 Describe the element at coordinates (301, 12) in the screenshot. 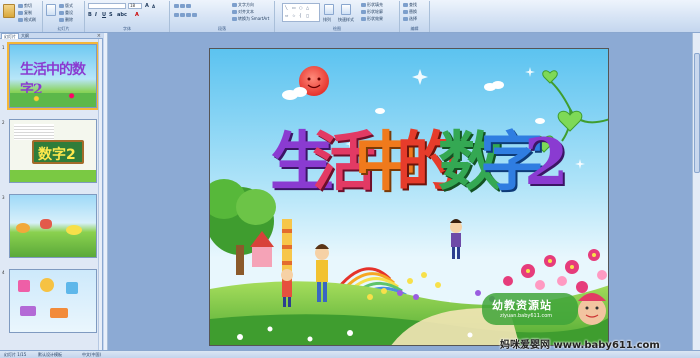

I see `shapes-gallery: ╲ ▭ ○ △ ⇨ ☆ { ◻` at that location.